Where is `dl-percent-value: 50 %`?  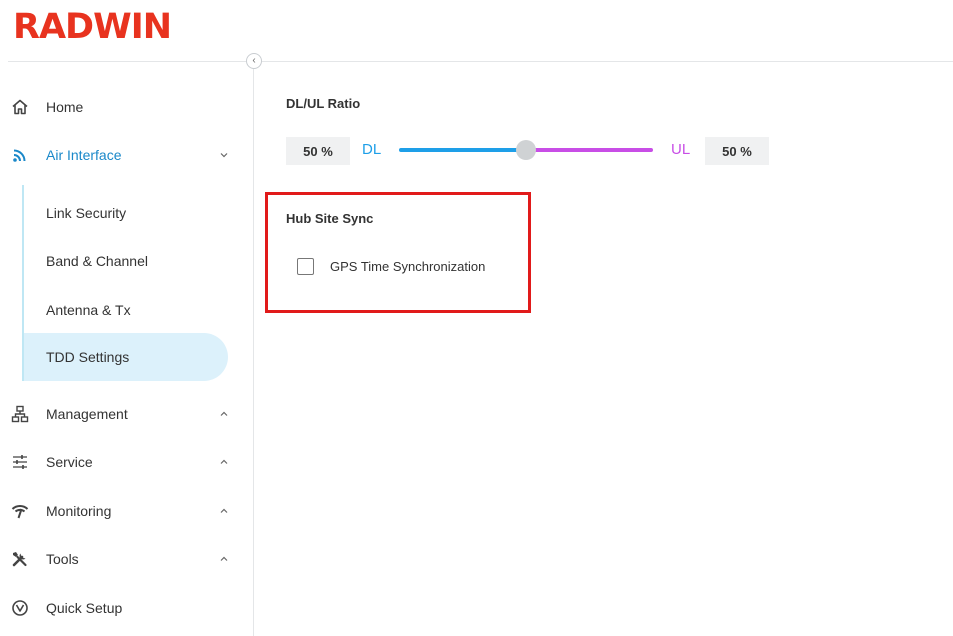 dl-percent-value: 50 % is located at coordinates (318, 151).